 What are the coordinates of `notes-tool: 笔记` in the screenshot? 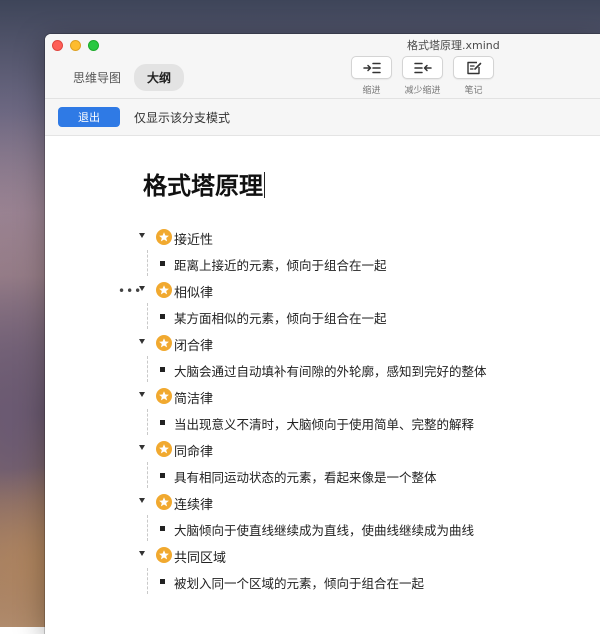 It's located at (473, 76).